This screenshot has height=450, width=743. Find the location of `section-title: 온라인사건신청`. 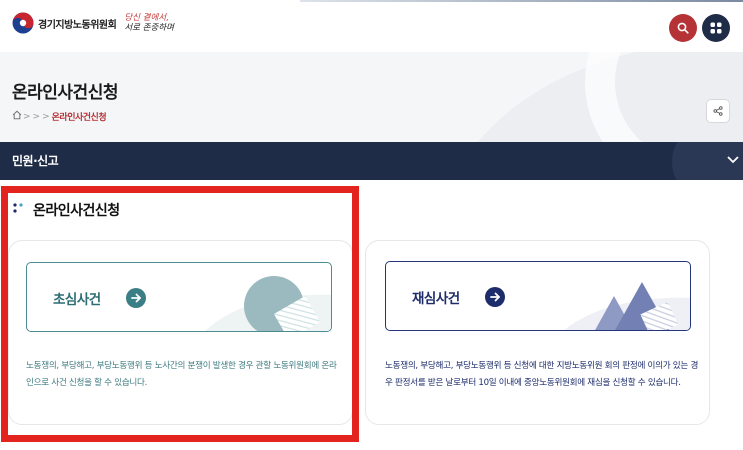

section-title: 온라인사건신청 is located at coordinates (76, 211).